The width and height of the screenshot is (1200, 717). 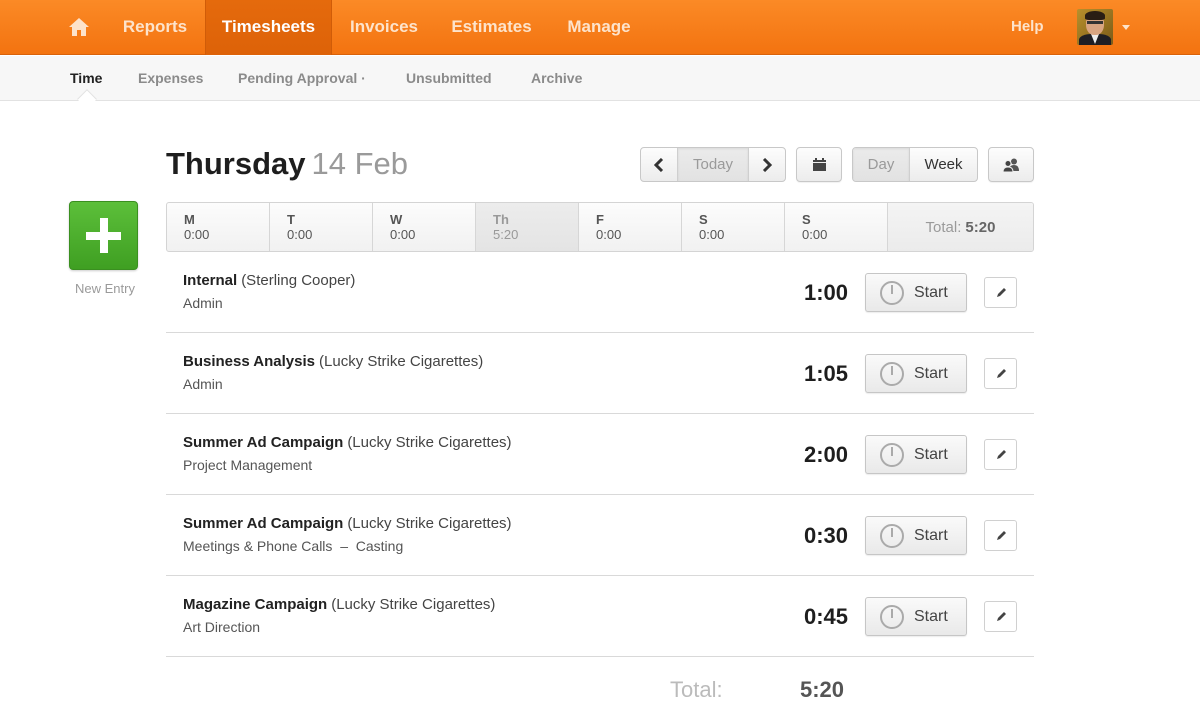 I want to click on day-abbr: F, so click(x=600, y=219).